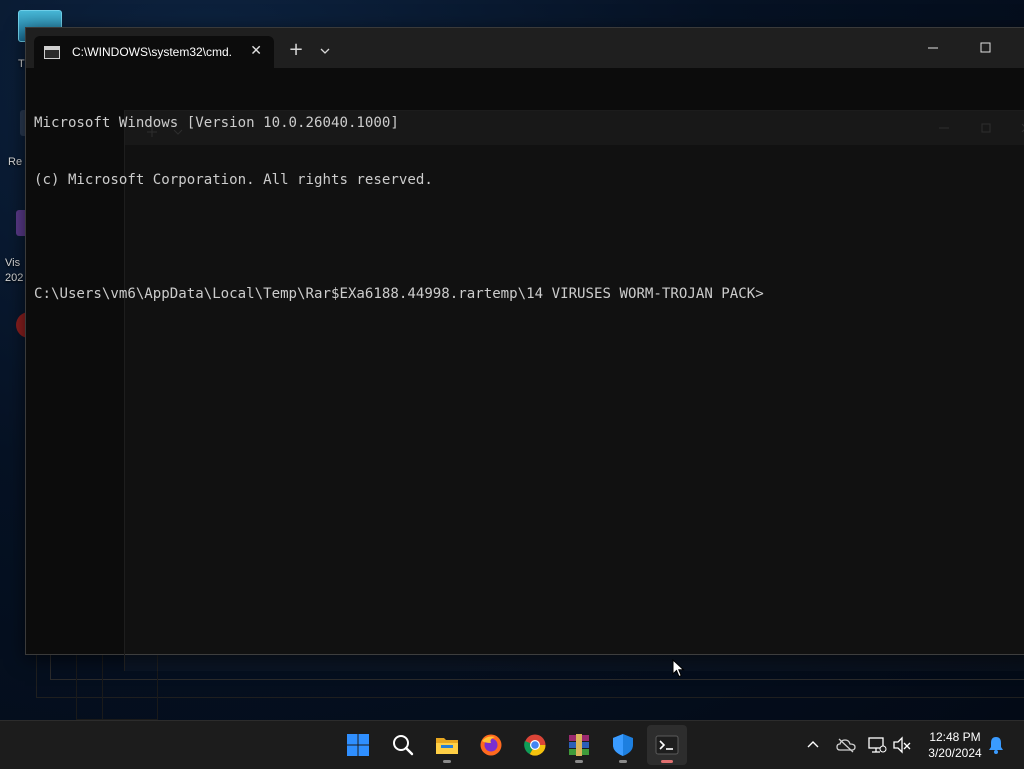  I want to click on taskbar-app-firefox, so click(491, 745).